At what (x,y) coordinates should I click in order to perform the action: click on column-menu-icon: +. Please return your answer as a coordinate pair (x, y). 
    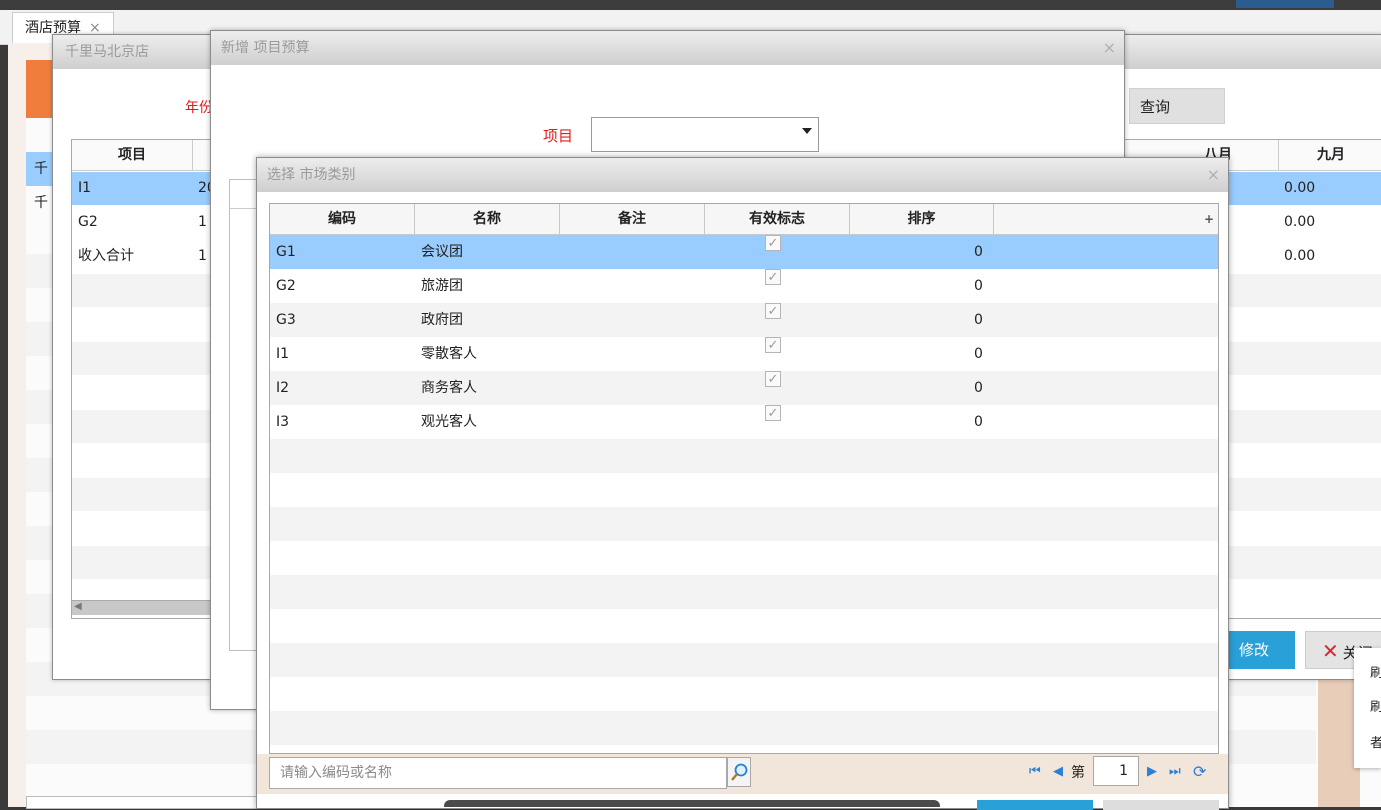
    Looking at the image, I should click on (1209, 219).